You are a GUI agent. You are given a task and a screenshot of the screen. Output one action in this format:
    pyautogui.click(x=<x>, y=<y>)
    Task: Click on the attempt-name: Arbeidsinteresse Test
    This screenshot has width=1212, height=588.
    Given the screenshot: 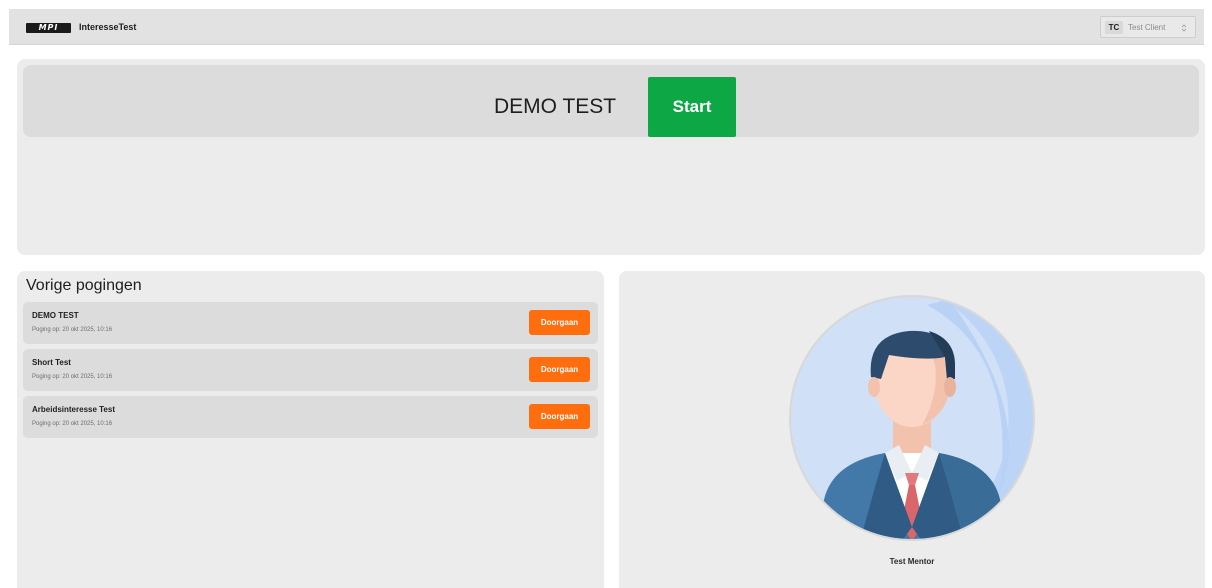 What is the action you would take?
    pyautogui.click(x=73, y=409)
    